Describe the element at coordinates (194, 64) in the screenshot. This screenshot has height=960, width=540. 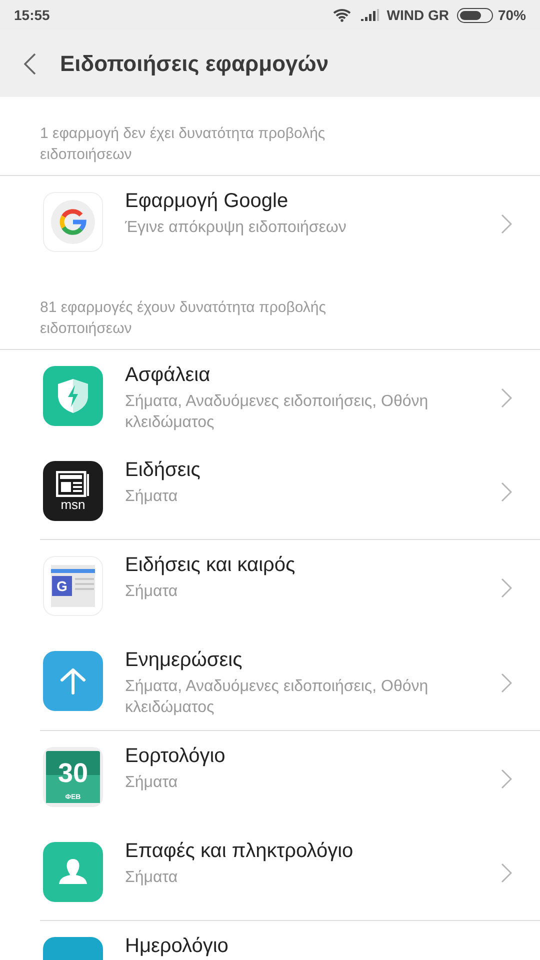
I see `page-title: Ειδοποιήσεις εφαρμογών` at that location.